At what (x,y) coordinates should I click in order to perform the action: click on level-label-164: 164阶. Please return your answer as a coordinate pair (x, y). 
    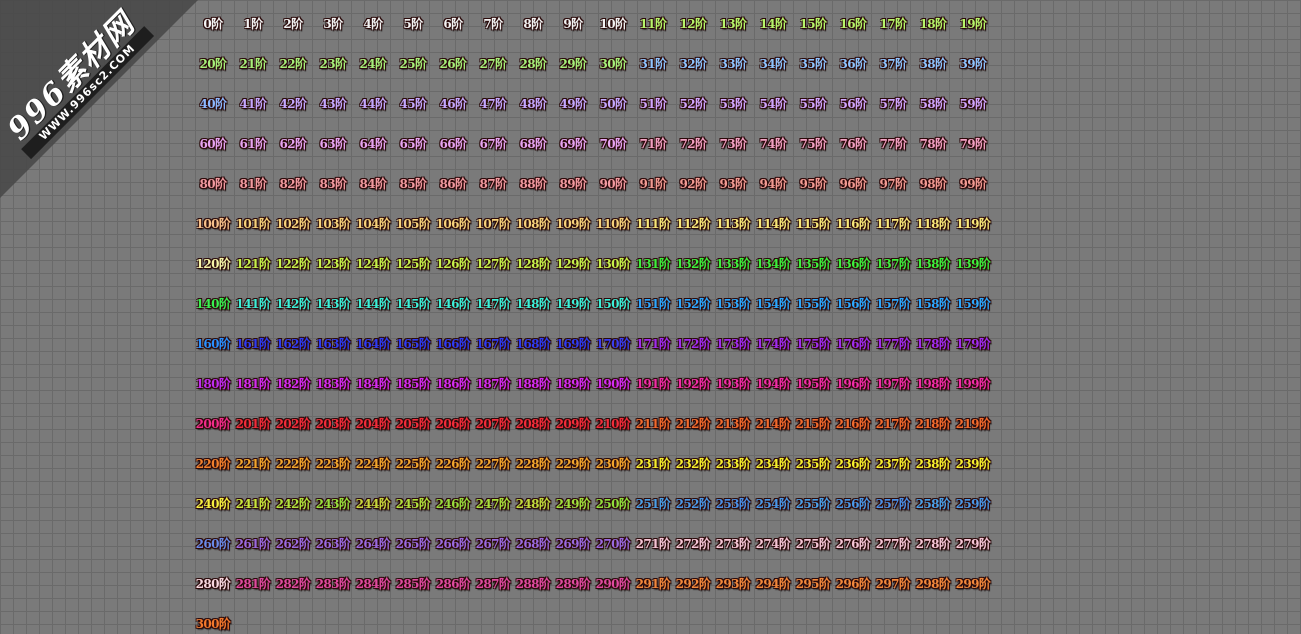
    Looking at the image, I should click on (373, 344).